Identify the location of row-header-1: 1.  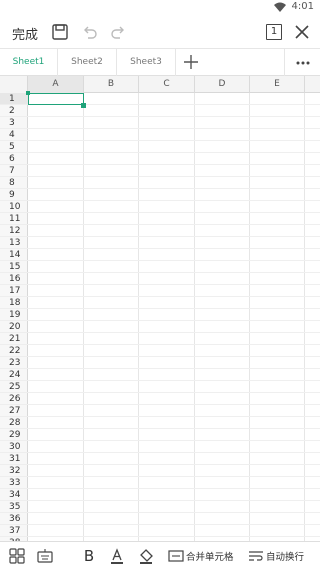
(14, 99).